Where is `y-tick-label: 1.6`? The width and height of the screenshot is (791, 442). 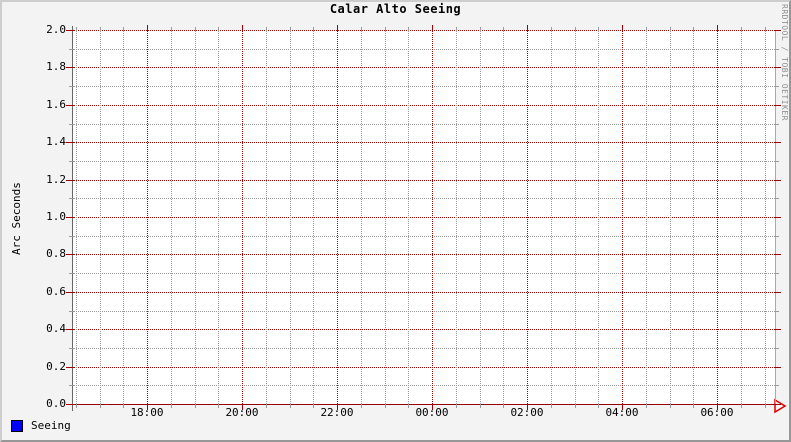
y-tick-label: 1.6 is located at coordinates (56, 104).